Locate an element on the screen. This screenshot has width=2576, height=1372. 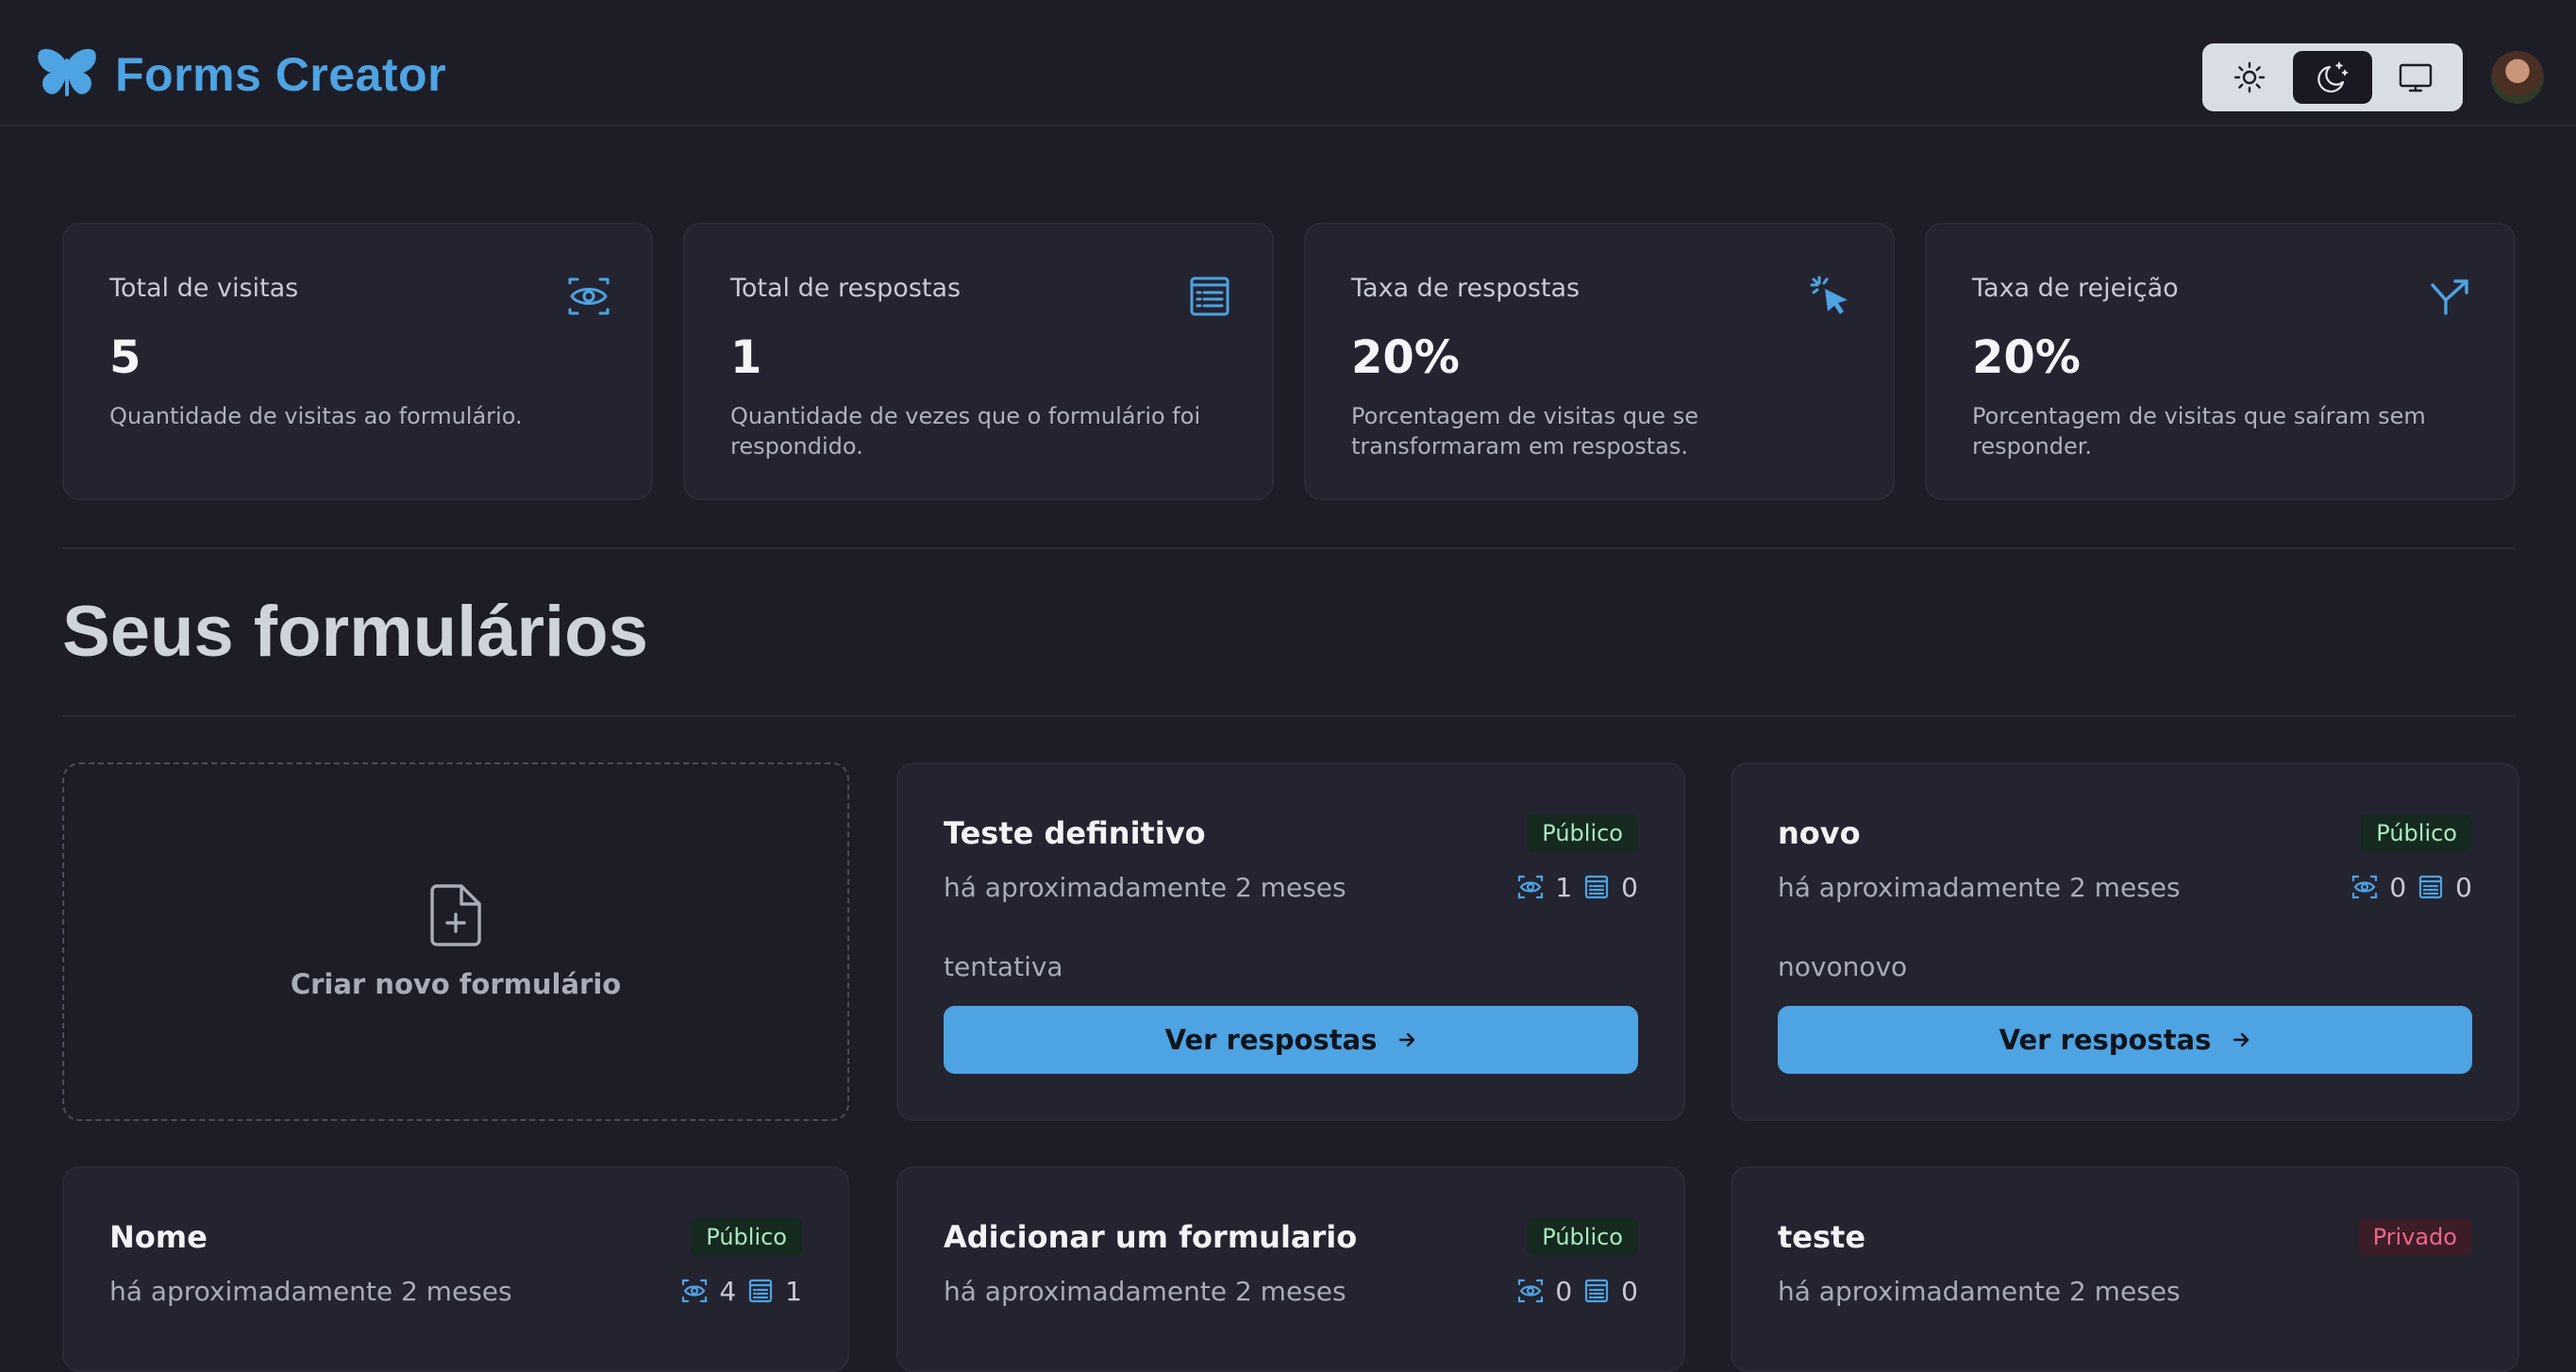
form-description: novonovo is located at coordinates (1843, 967).